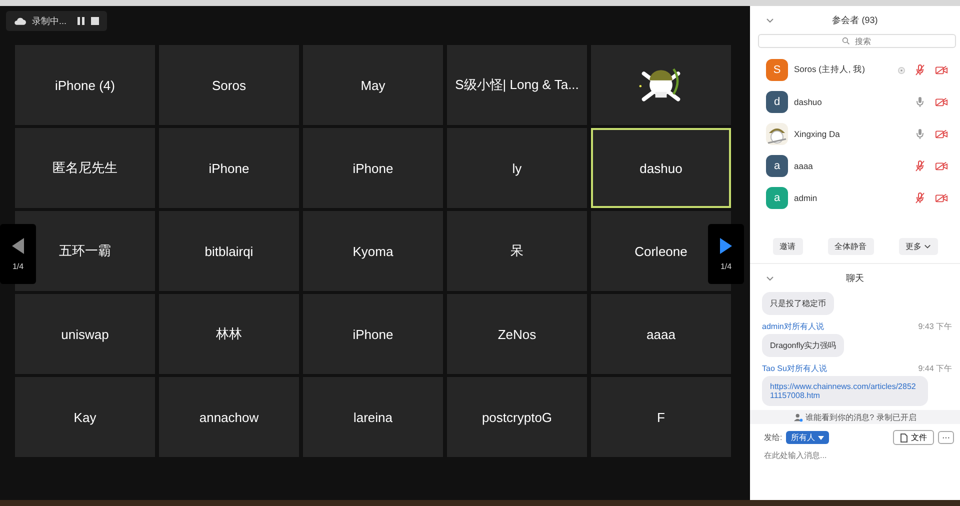 The width and height of the screenshot is (960, 506). What do you see at coordinates (80, 21) in the screenshot?
I see `pause-icon` at bounding box center [80, 21].